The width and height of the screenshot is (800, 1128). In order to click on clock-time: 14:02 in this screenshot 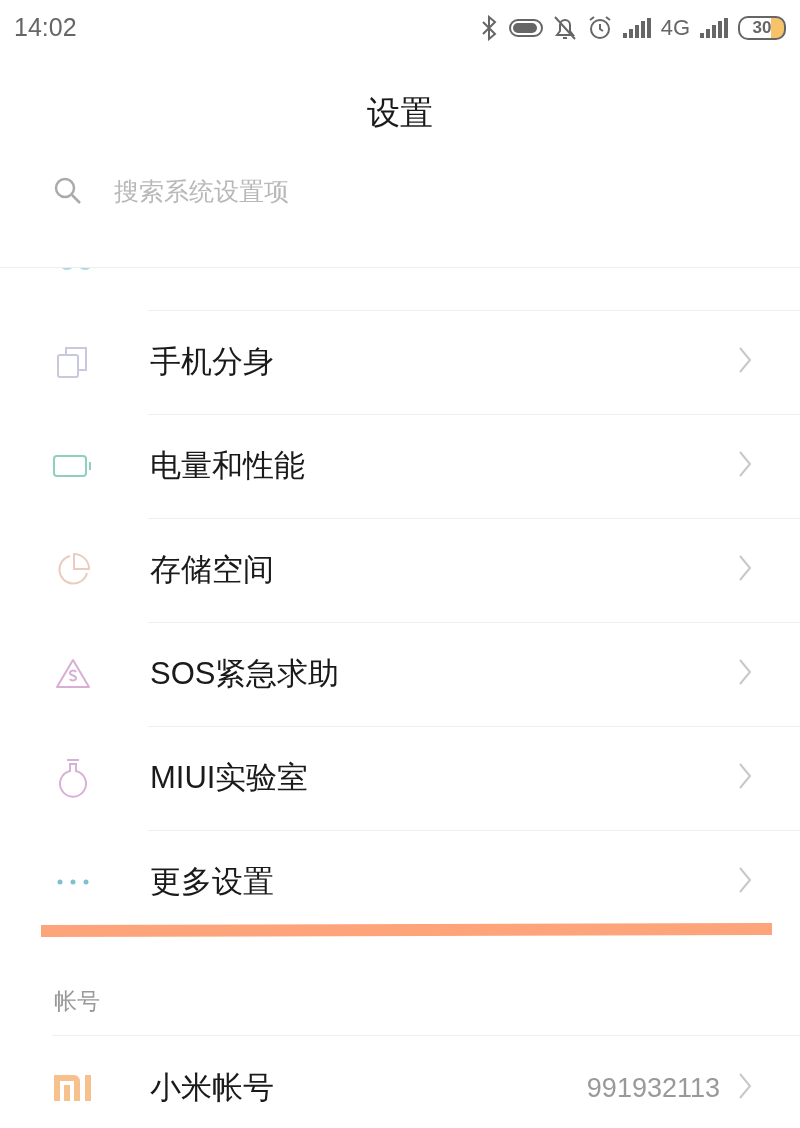, I will do `click(45, 27)`.